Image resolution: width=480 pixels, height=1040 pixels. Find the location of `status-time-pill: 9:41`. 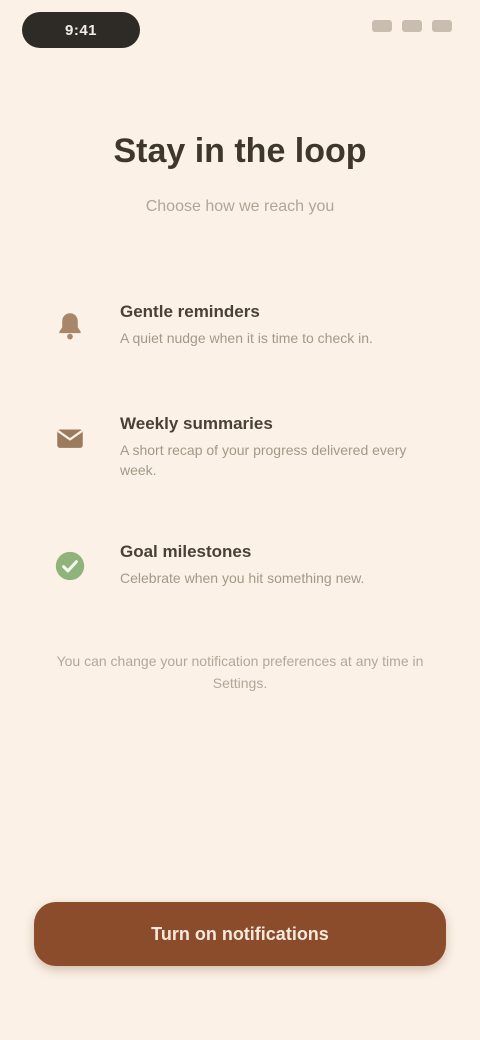

status-time-pill: 9:41 is located at coordinates (81, 30).